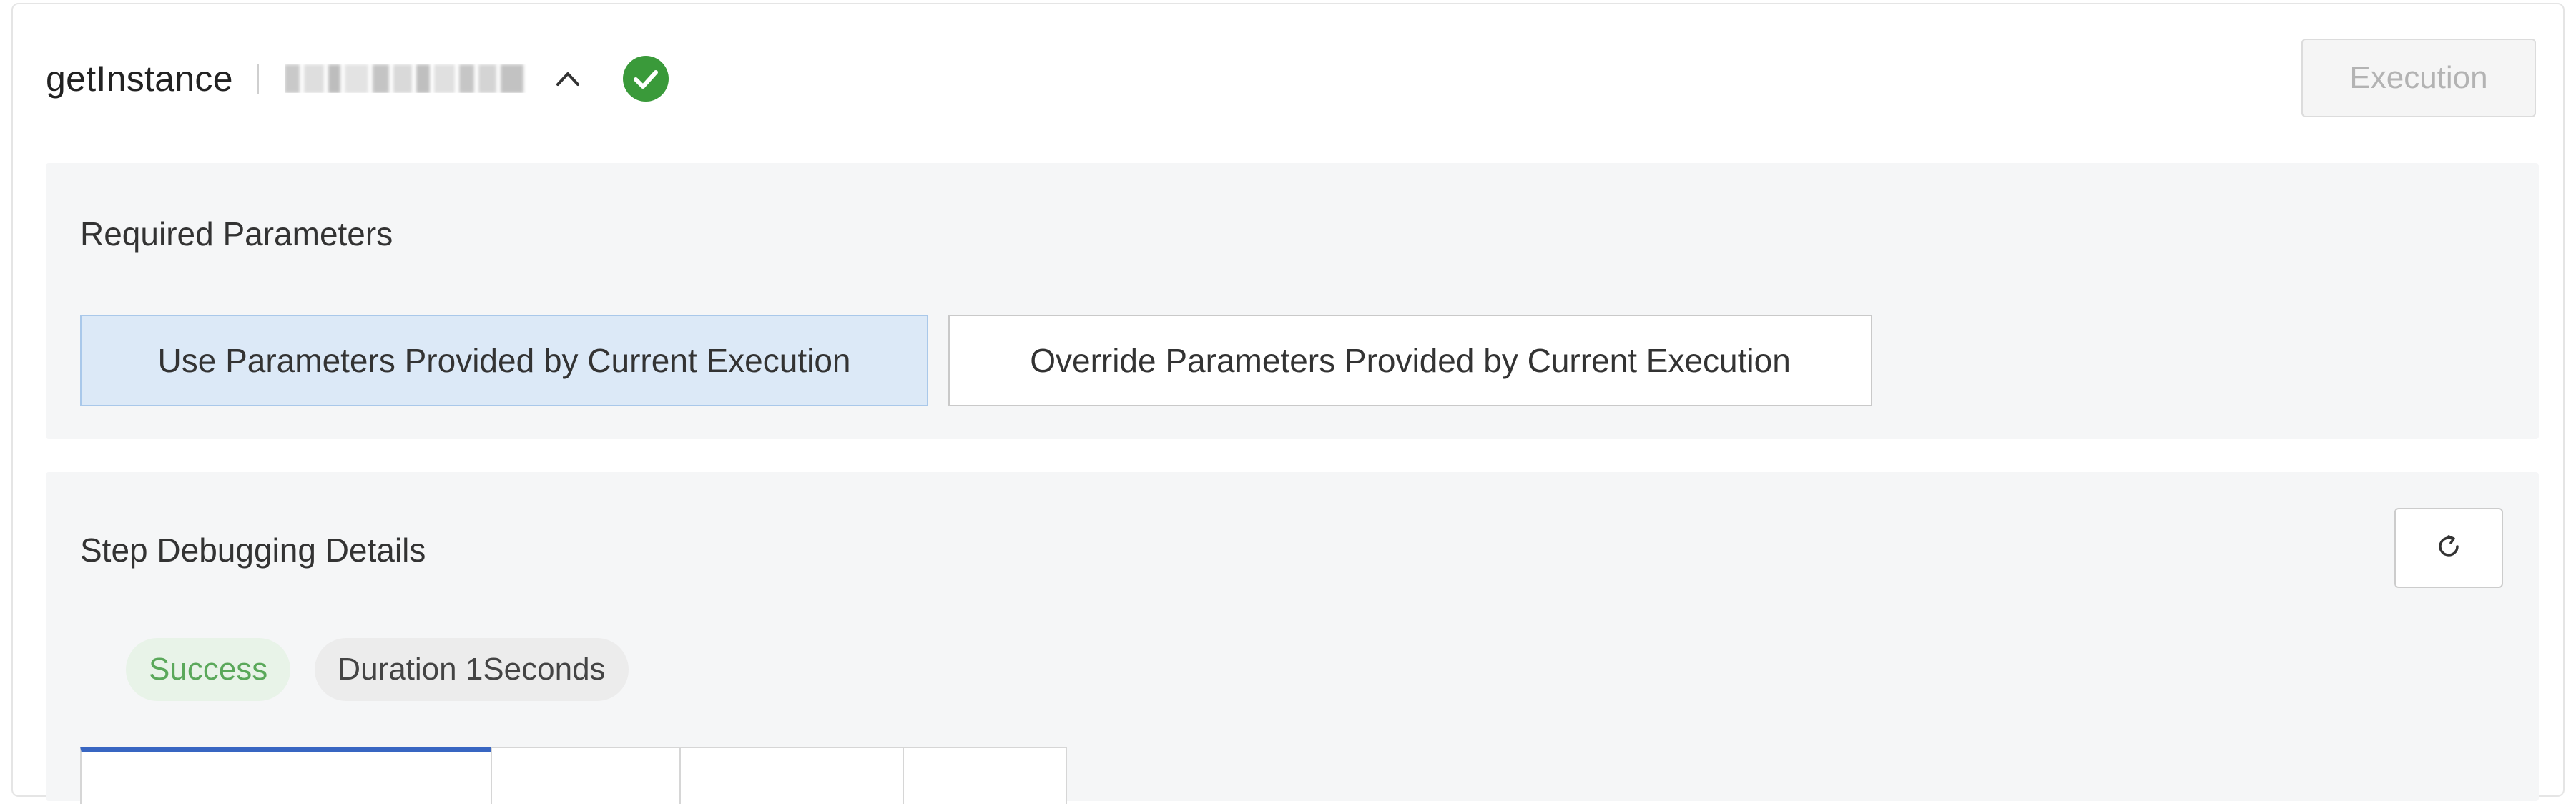 The width and height of the screenshot is (2576, 804). I want to click on refresh-button, so click(2448, 548).